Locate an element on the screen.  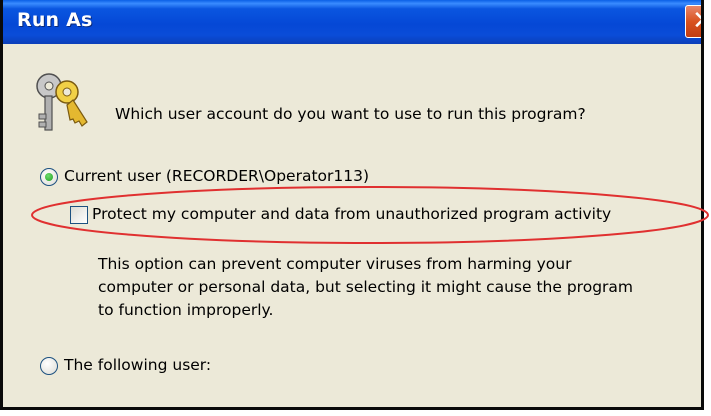
radio-selected-dot is located at coordinates (49, 177).